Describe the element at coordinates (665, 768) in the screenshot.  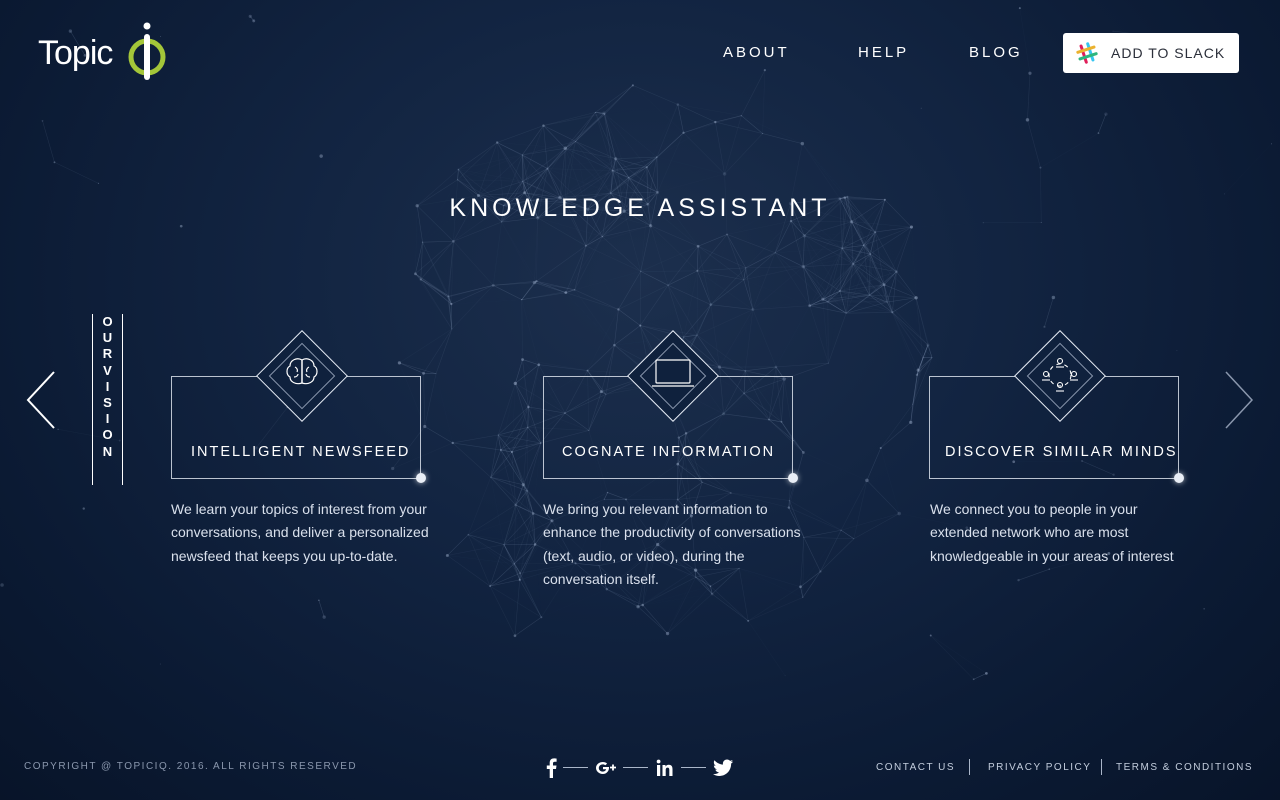
I see `linkedin-icon` at that location.